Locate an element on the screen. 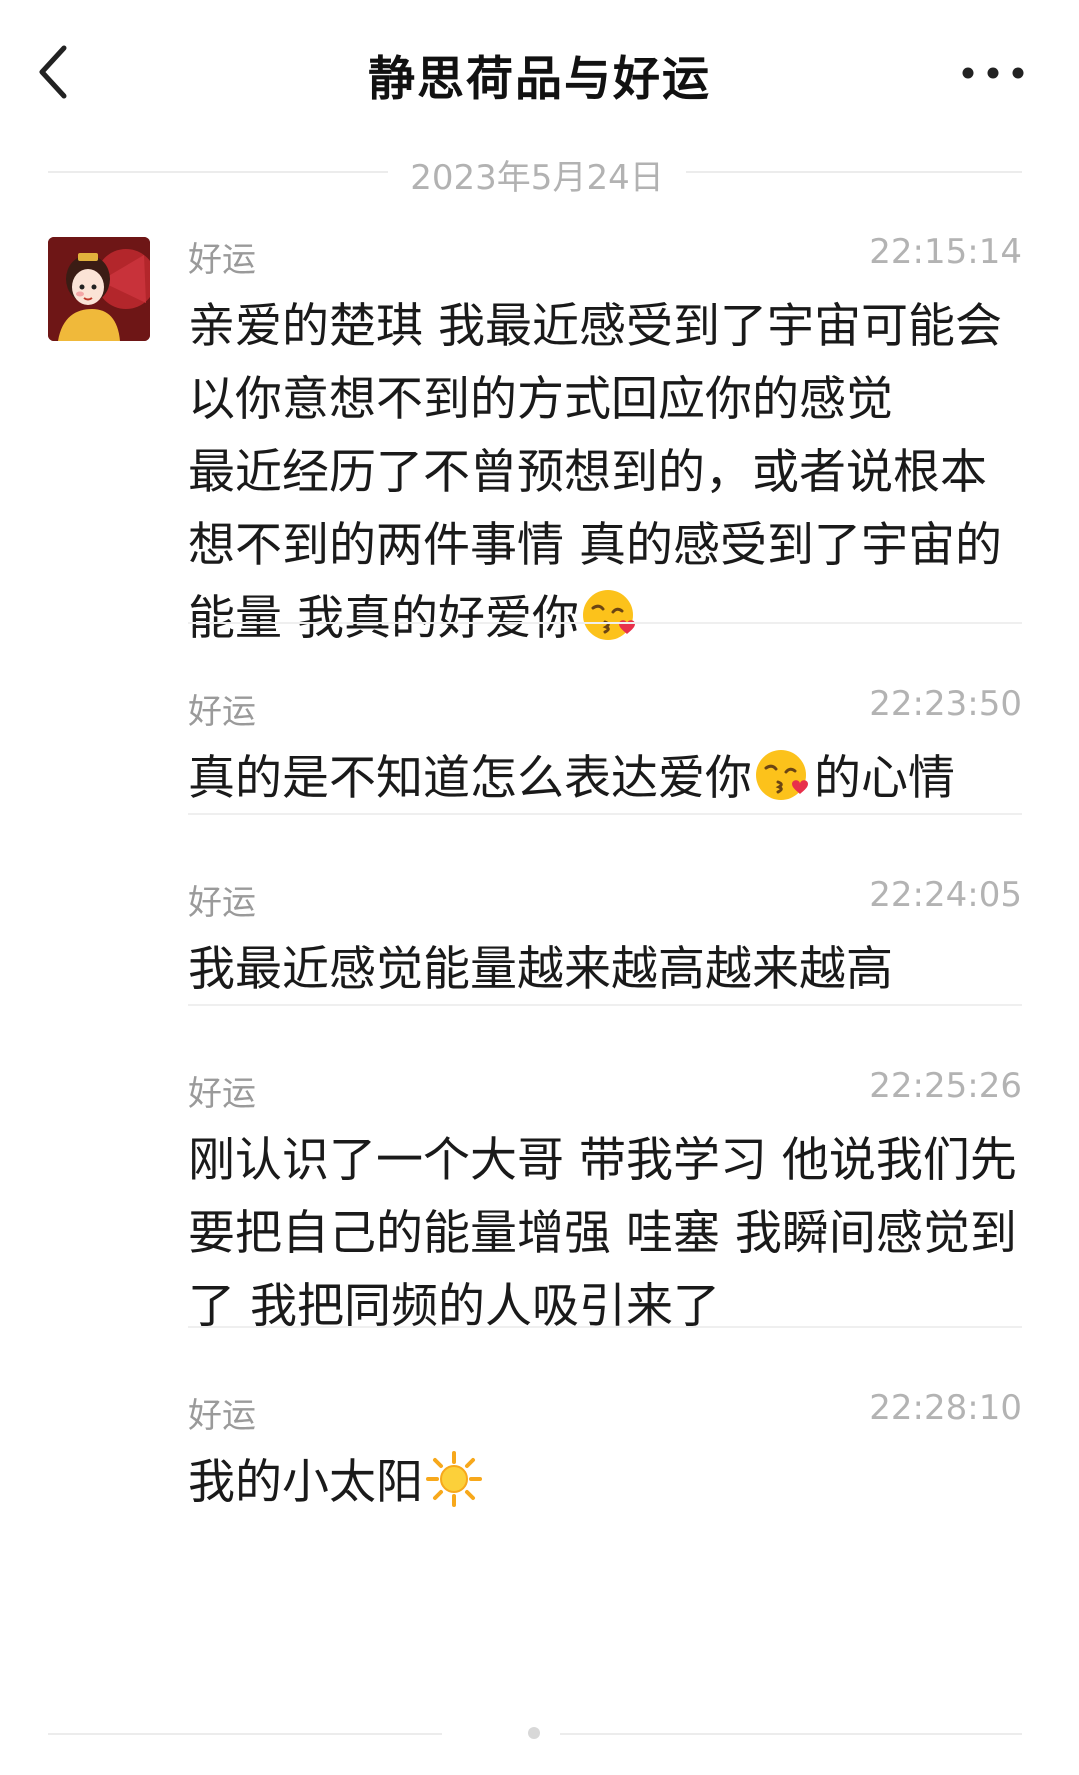 Image resolution: width=1079 pixels, height=1775 pixels. avatar-image is located at coordinates (99, 289).